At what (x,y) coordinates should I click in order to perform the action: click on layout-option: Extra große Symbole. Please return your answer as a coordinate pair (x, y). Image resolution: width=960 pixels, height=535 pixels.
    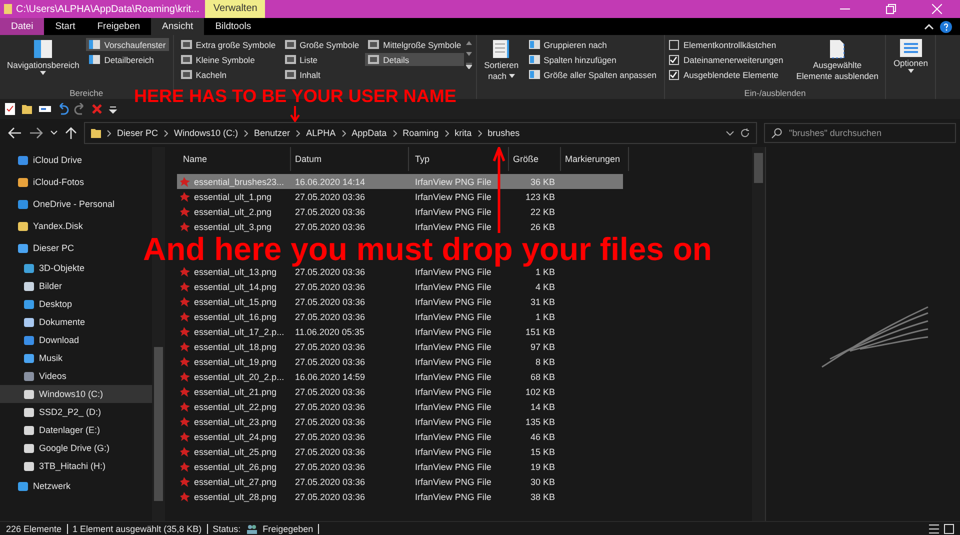
    Looking at the image, I should click on (228, 44).